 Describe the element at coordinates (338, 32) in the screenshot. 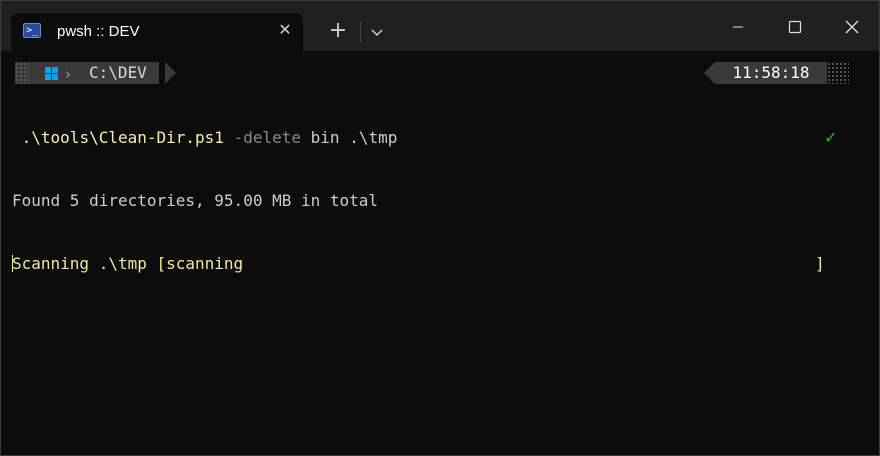

I see `new-tab-button: +` at that location.